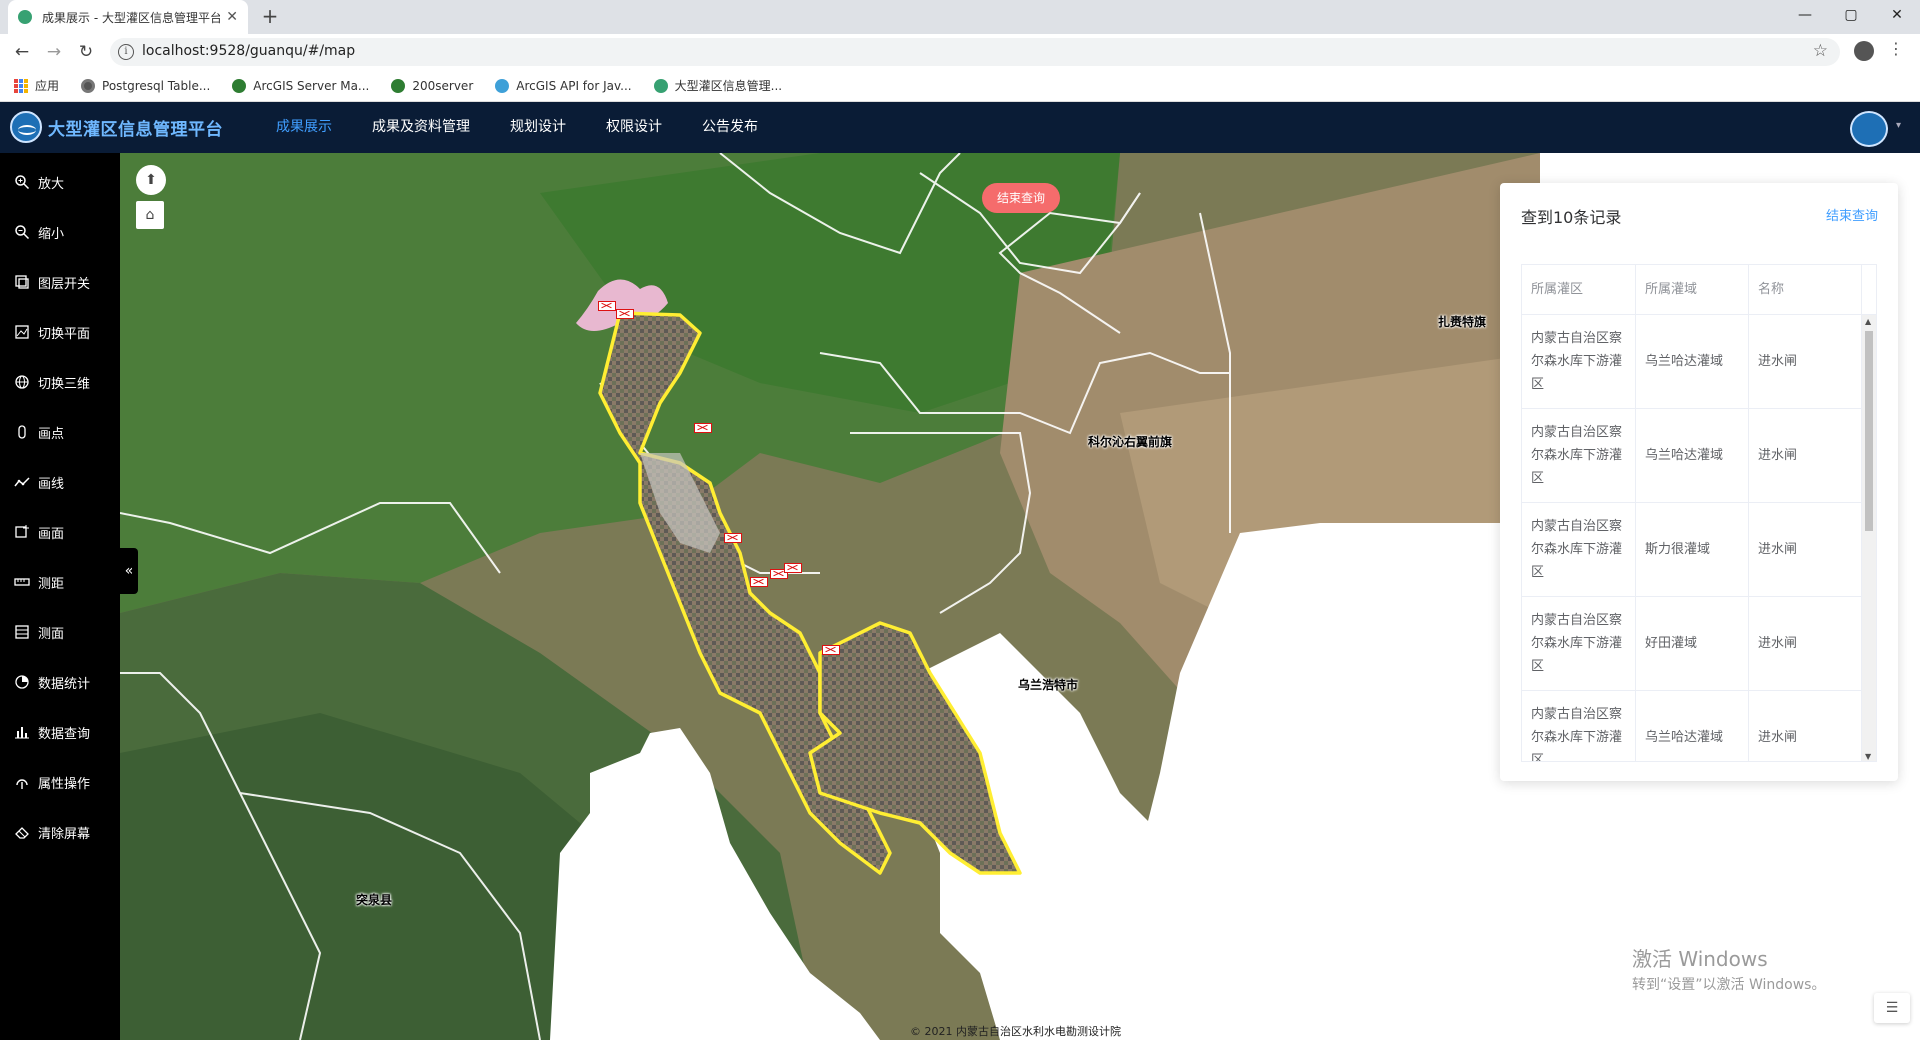 The image size is (1920, 1040). What do you see at coordinates (304, 127) in the screenshot?
I see `nav-achievement-display: 成果展示` at bounding box center [304, 127].